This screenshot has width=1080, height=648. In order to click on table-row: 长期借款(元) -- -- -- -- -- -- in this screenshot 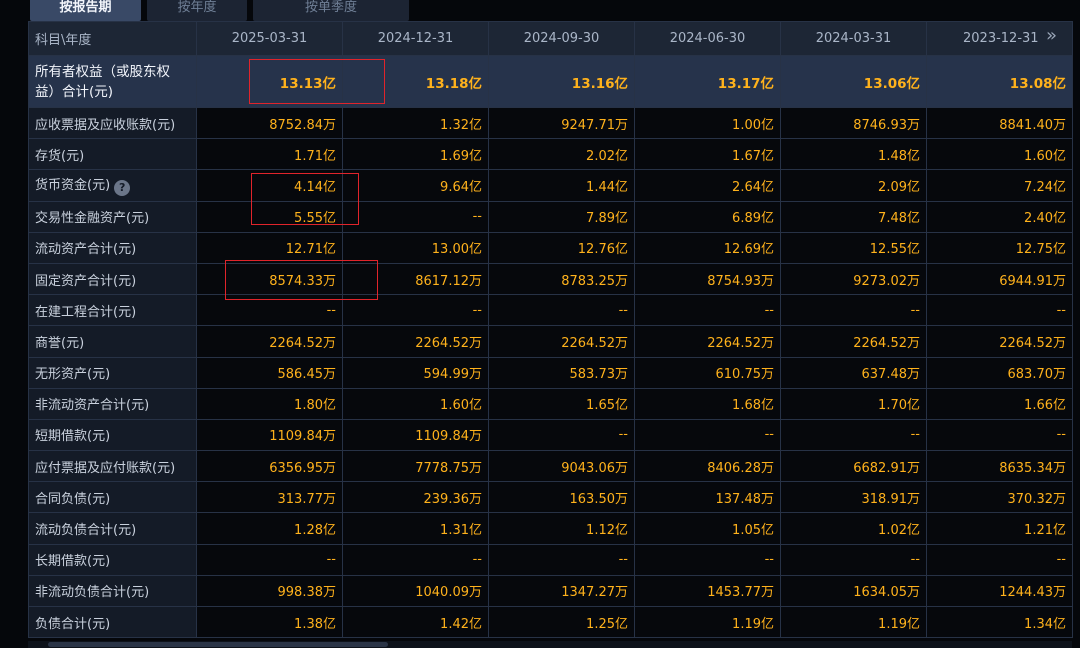, I will do `click(550, 559)`.